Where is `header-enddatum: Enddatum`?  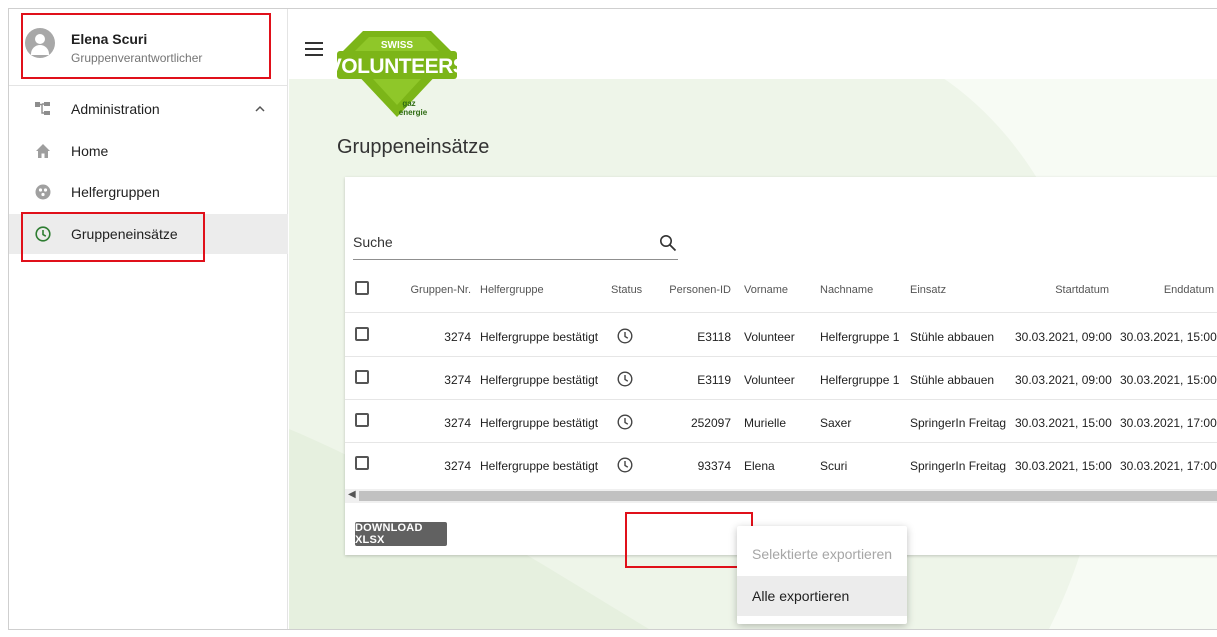 header-enddatum: Enddatum is located at coordinates (1177, 290).